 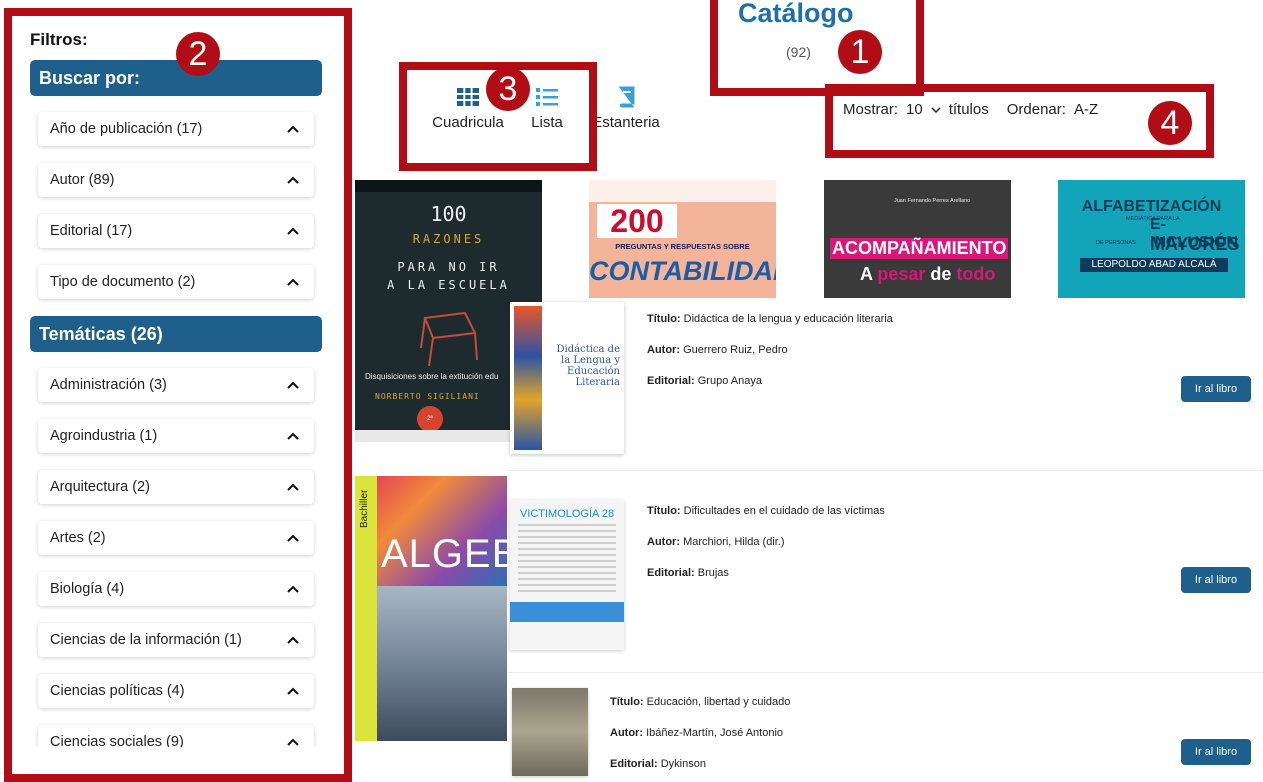 I want to click on cover-text: ALGEBRA, so click(x=444, y=554).